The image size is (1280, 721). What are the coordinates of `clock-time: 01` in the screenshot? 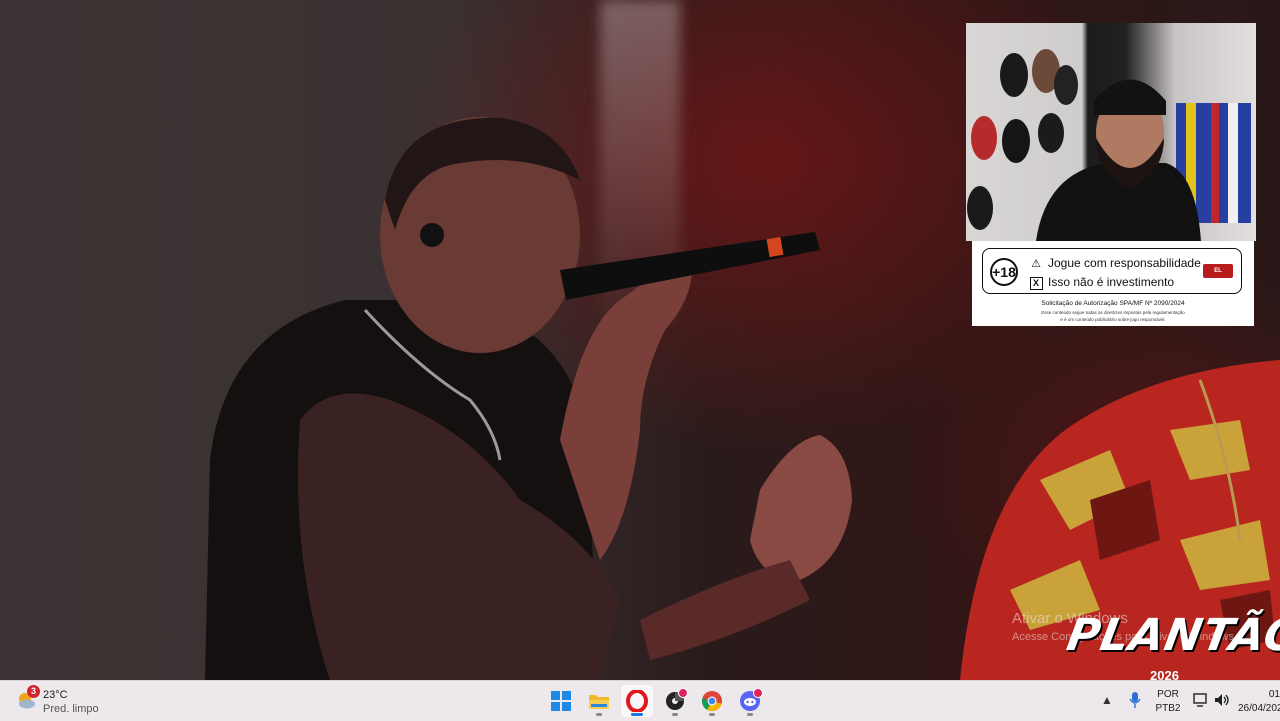 It's located at (1274, 694).